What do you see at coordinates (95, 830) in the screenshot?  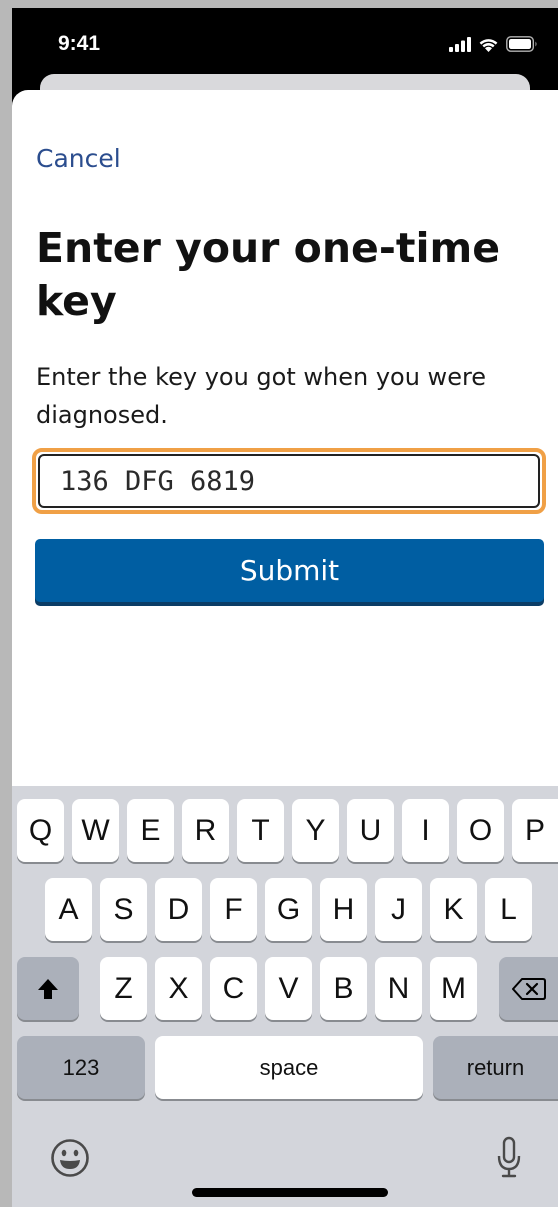 I see `key-w: W` at bounding box center [95, 830].